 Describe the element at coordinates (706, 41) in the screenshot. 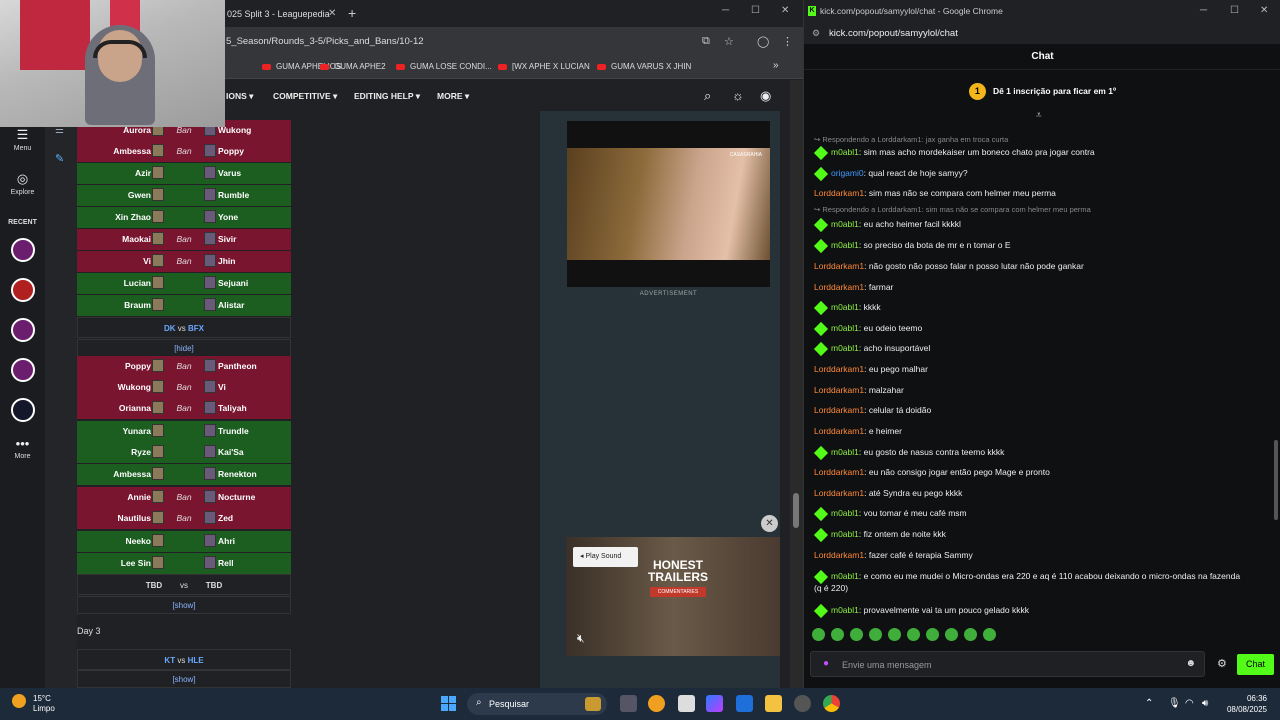

I see `translate-icon: ⧉` at that location.